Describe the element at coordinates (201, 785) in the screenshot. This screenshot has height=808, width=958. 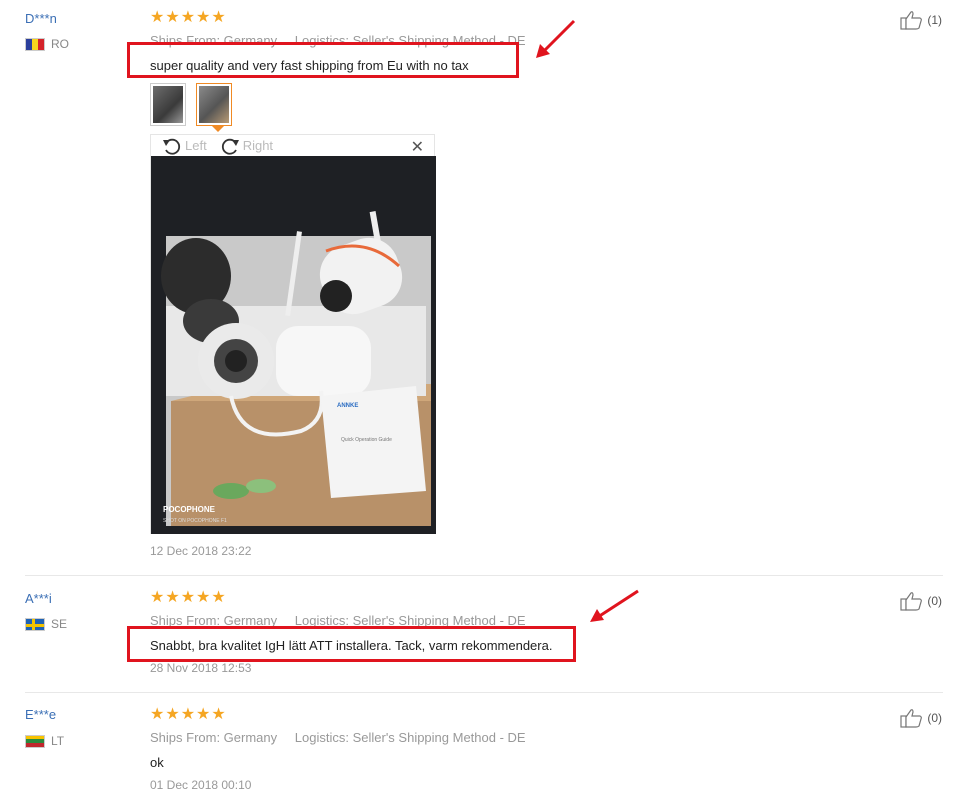
I see `review-date: 01 Dec 2018 00:10` at that location.